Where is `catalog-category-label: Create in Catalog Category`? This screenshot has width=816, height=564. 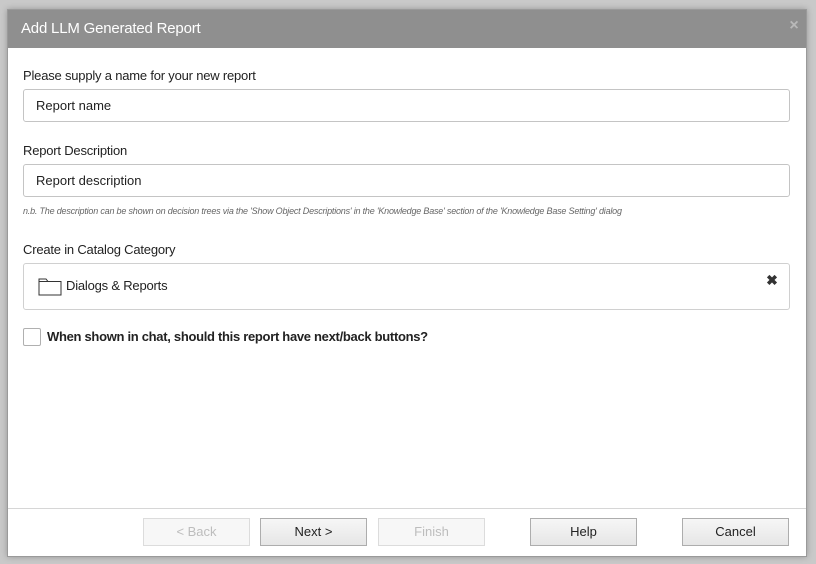
catalog-category-label: Create in Catalog Category is located at coordinates (99, 249).